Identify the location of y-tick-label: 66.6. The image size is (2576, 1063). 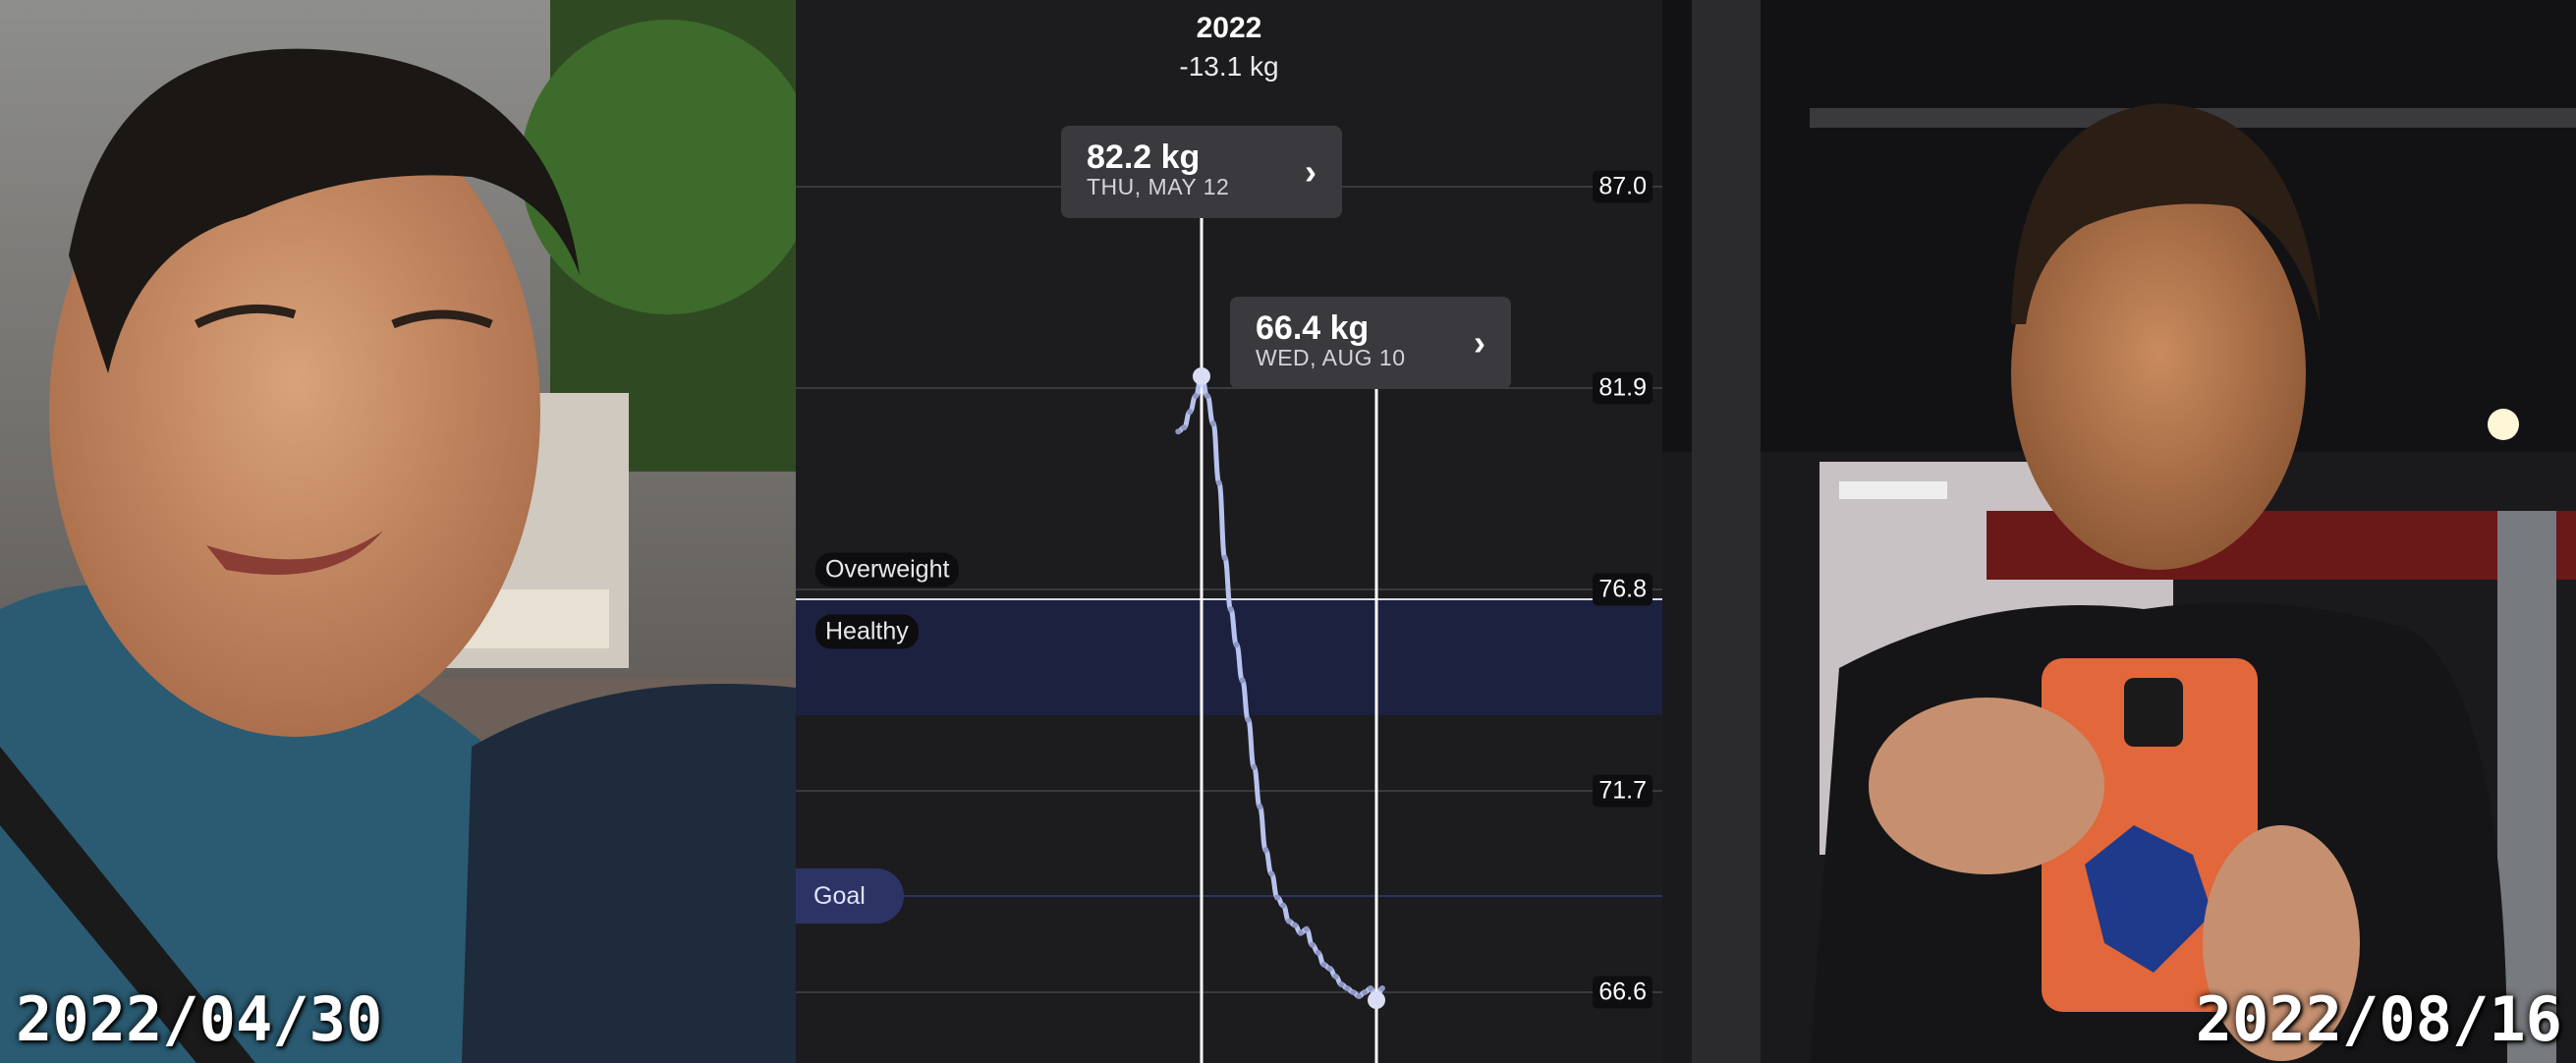
(1622, 993).